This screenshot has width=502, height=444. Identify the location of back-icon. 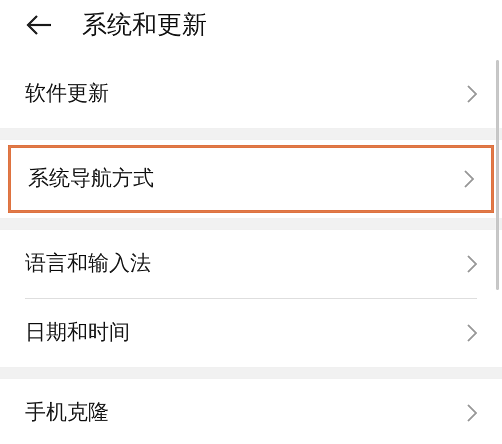
(39, 25).